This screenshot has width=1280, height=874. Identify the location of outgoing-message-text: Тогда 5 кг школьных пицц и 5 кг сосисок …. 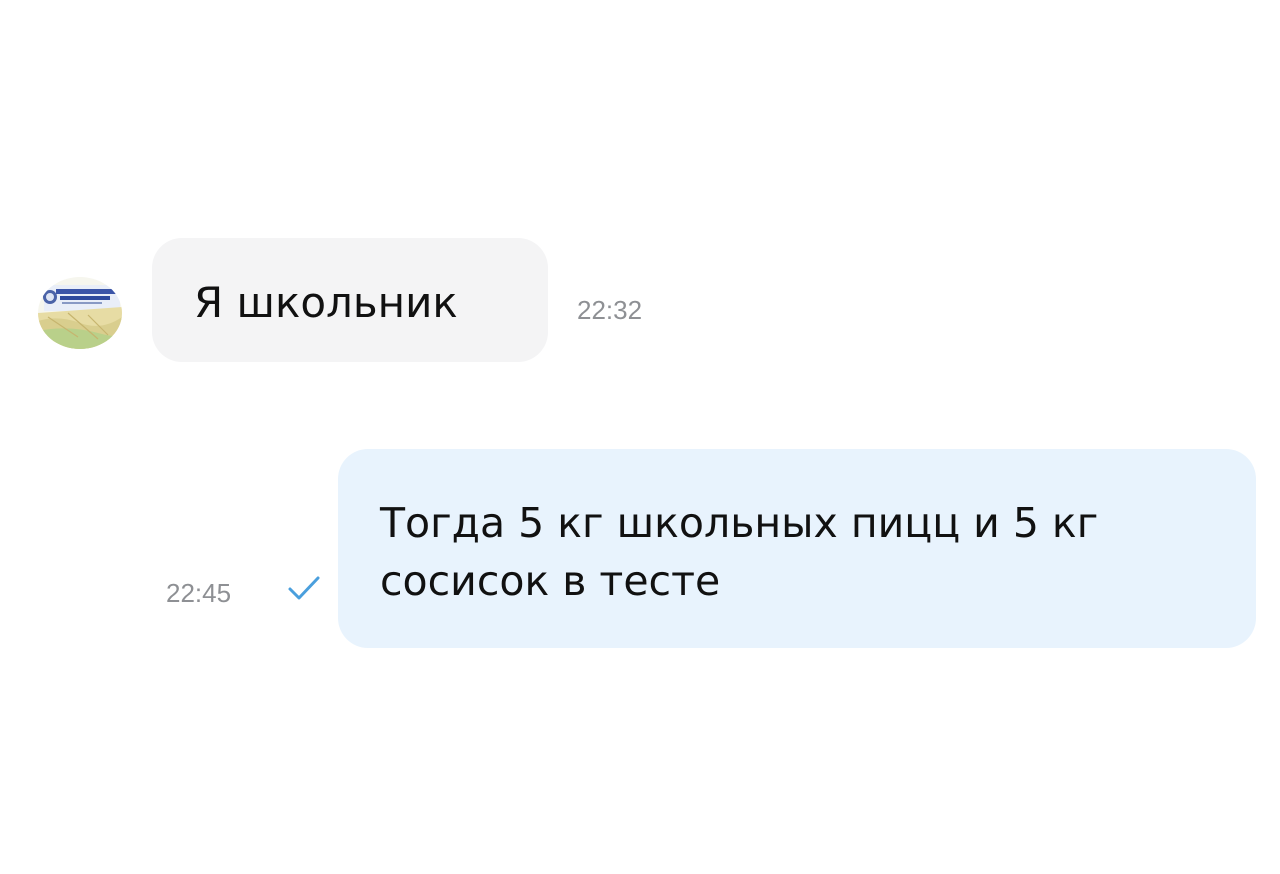
(739, 552).